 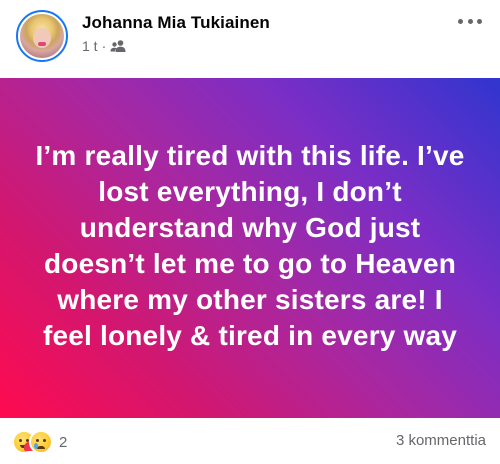 I want to click on profile-photo, so click(x=42, y=36).